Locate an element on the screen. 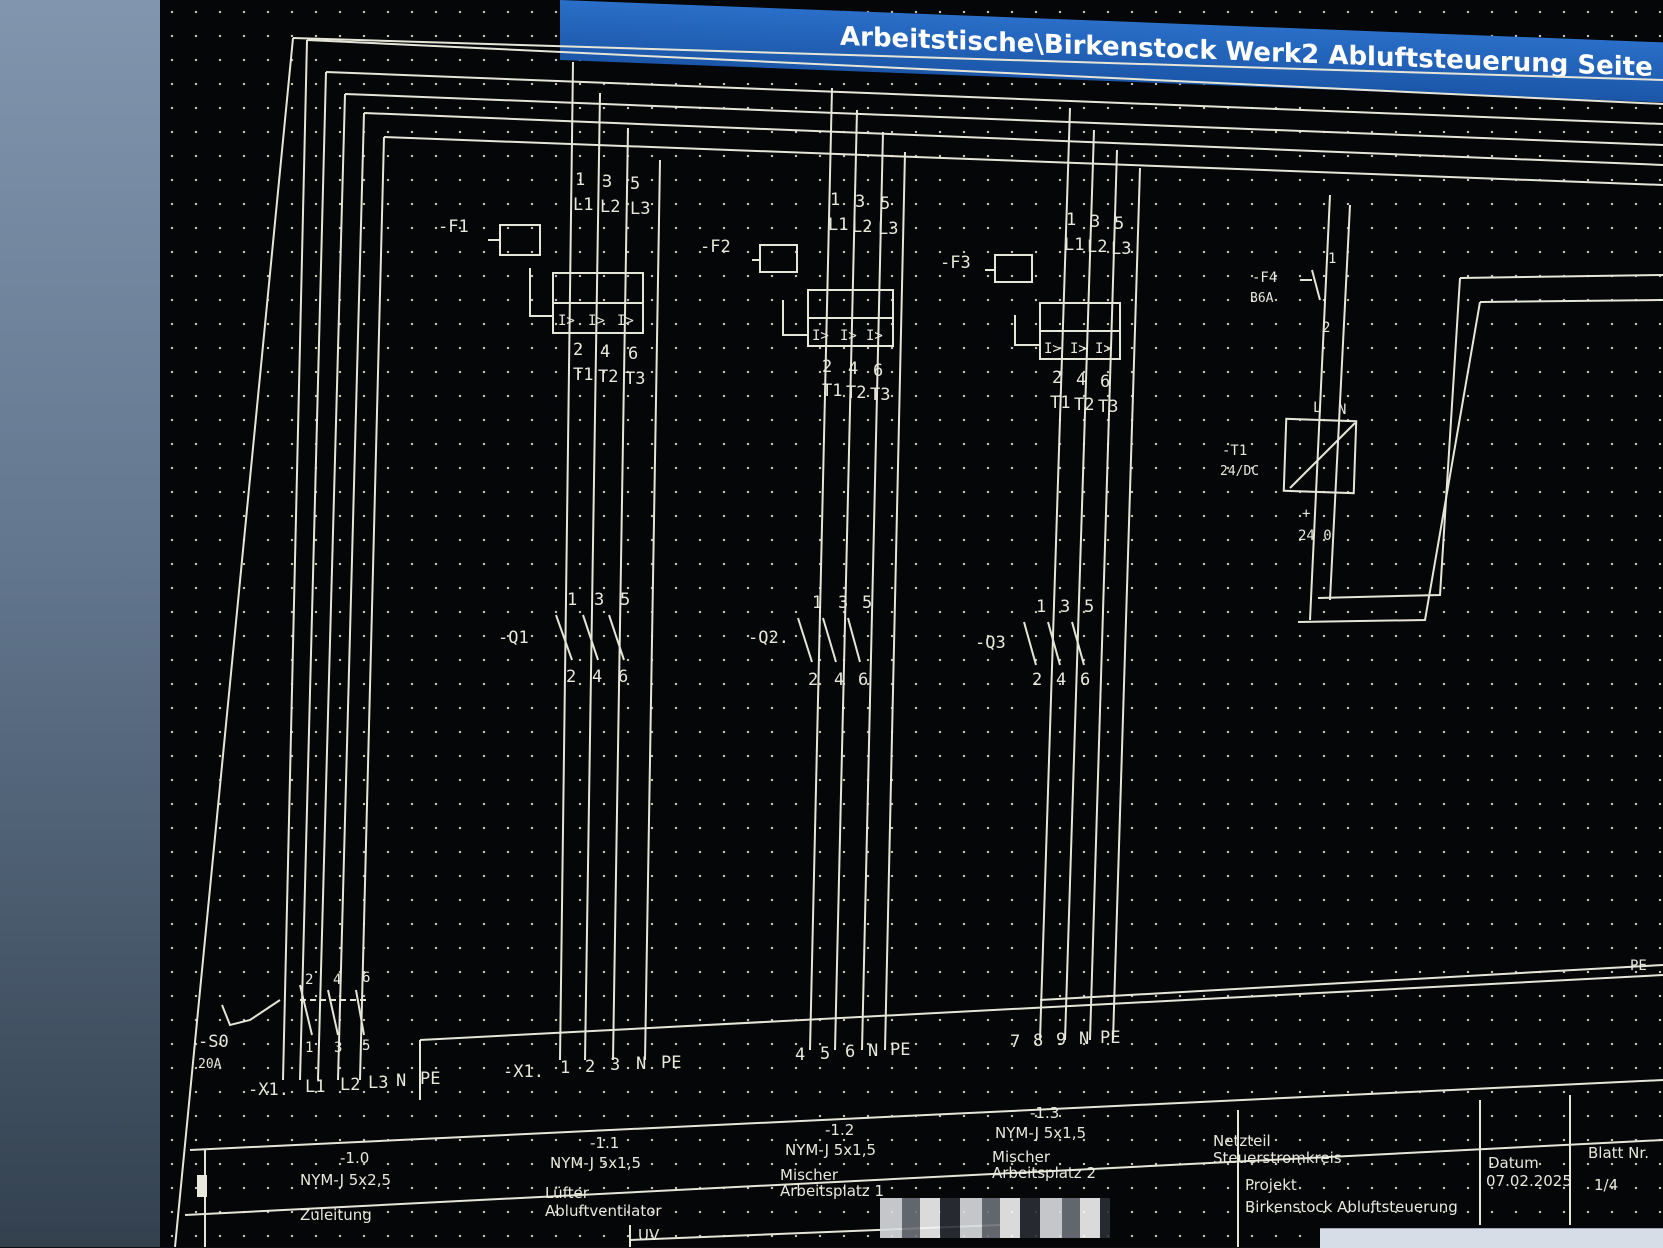 The width and height of the screenshot is (1663, 1248). terminal-left-3: L3 is located at coordinates (378, 1083).